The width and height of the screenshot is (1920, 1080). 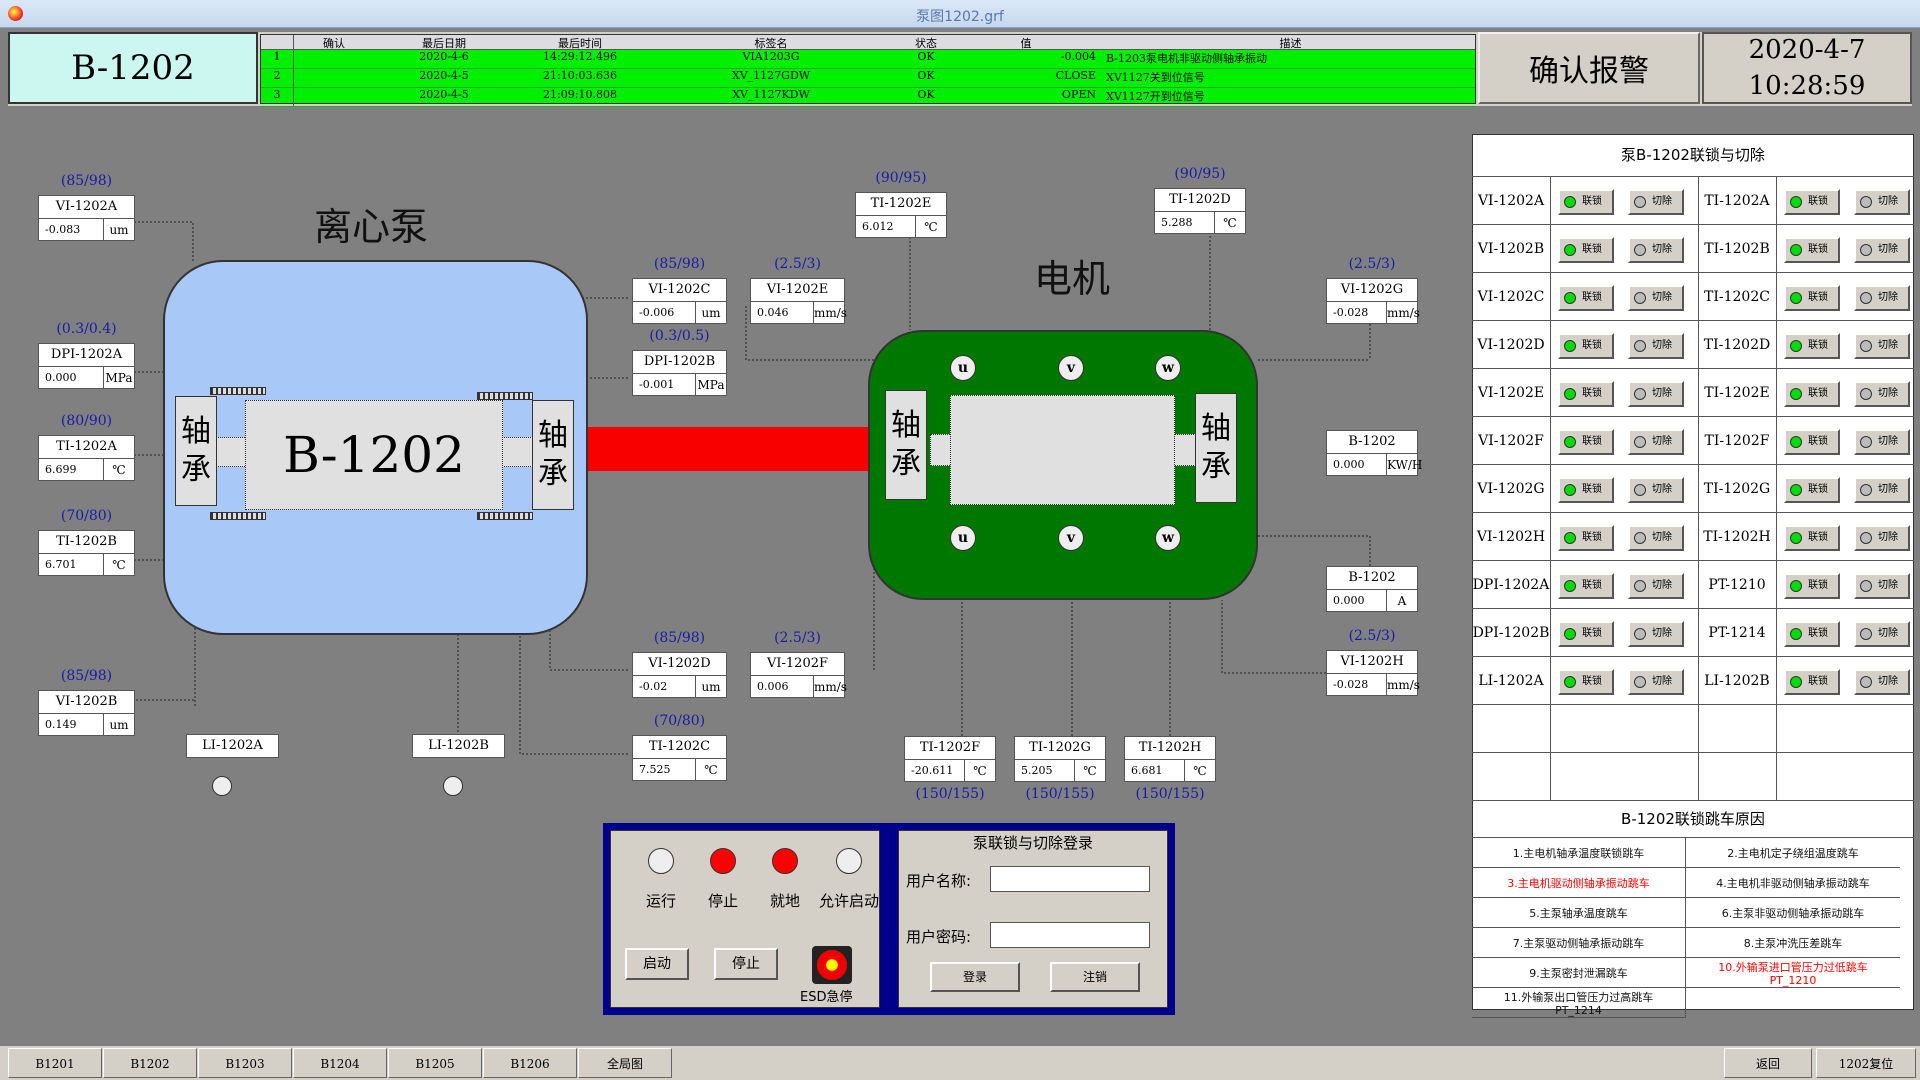 What do you see at coordinates (1768, 1063) in the screenshot?
I see `back-button: 返回` at bounding box center [1768, 1063].